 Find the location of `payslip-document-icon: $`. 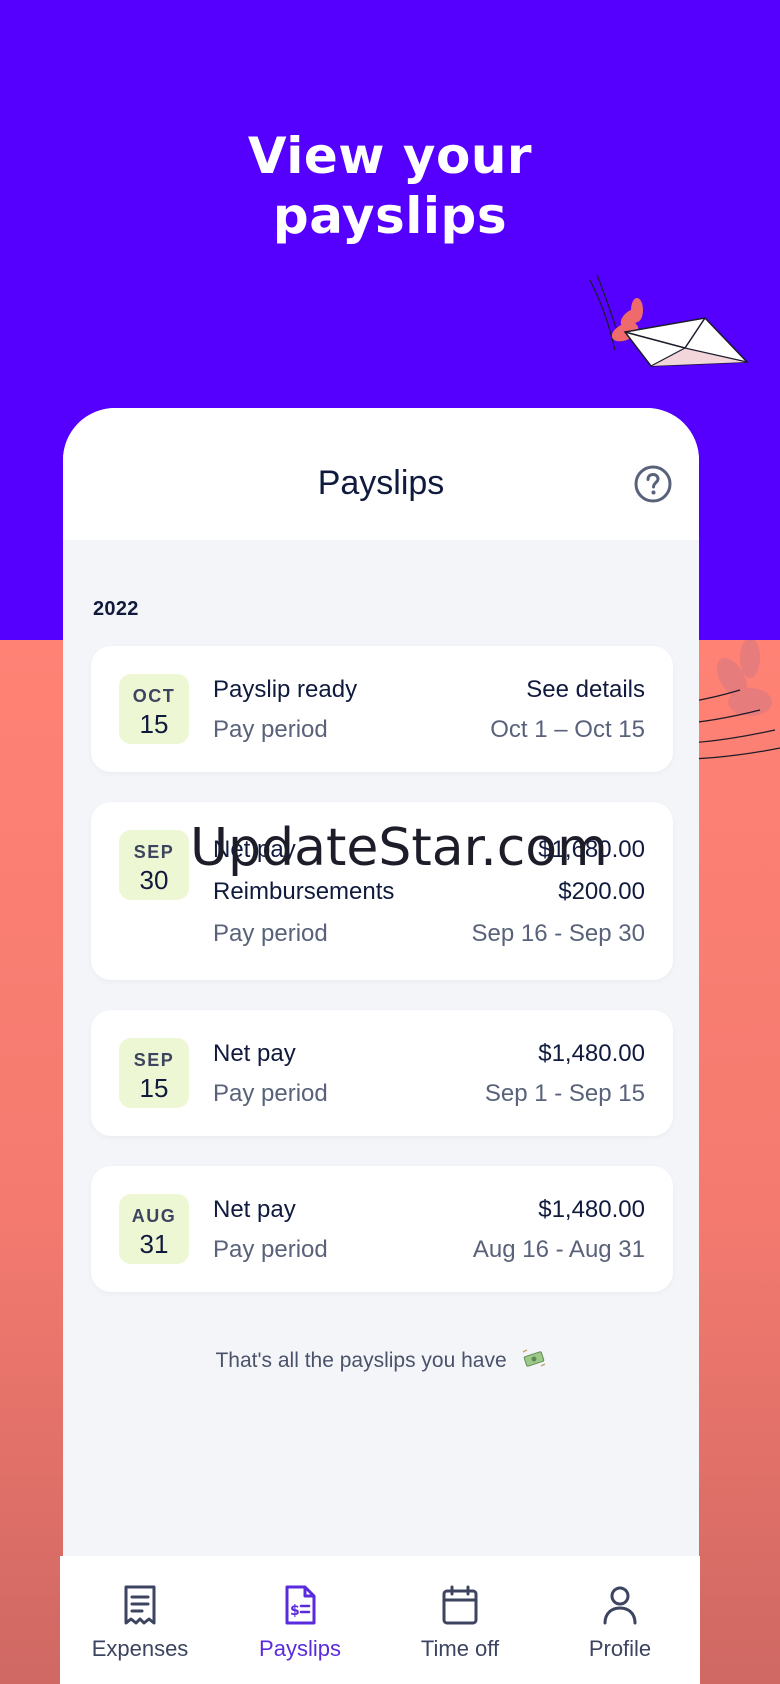

payslip-document-icon: $ is located at coordinates (300, 1605).